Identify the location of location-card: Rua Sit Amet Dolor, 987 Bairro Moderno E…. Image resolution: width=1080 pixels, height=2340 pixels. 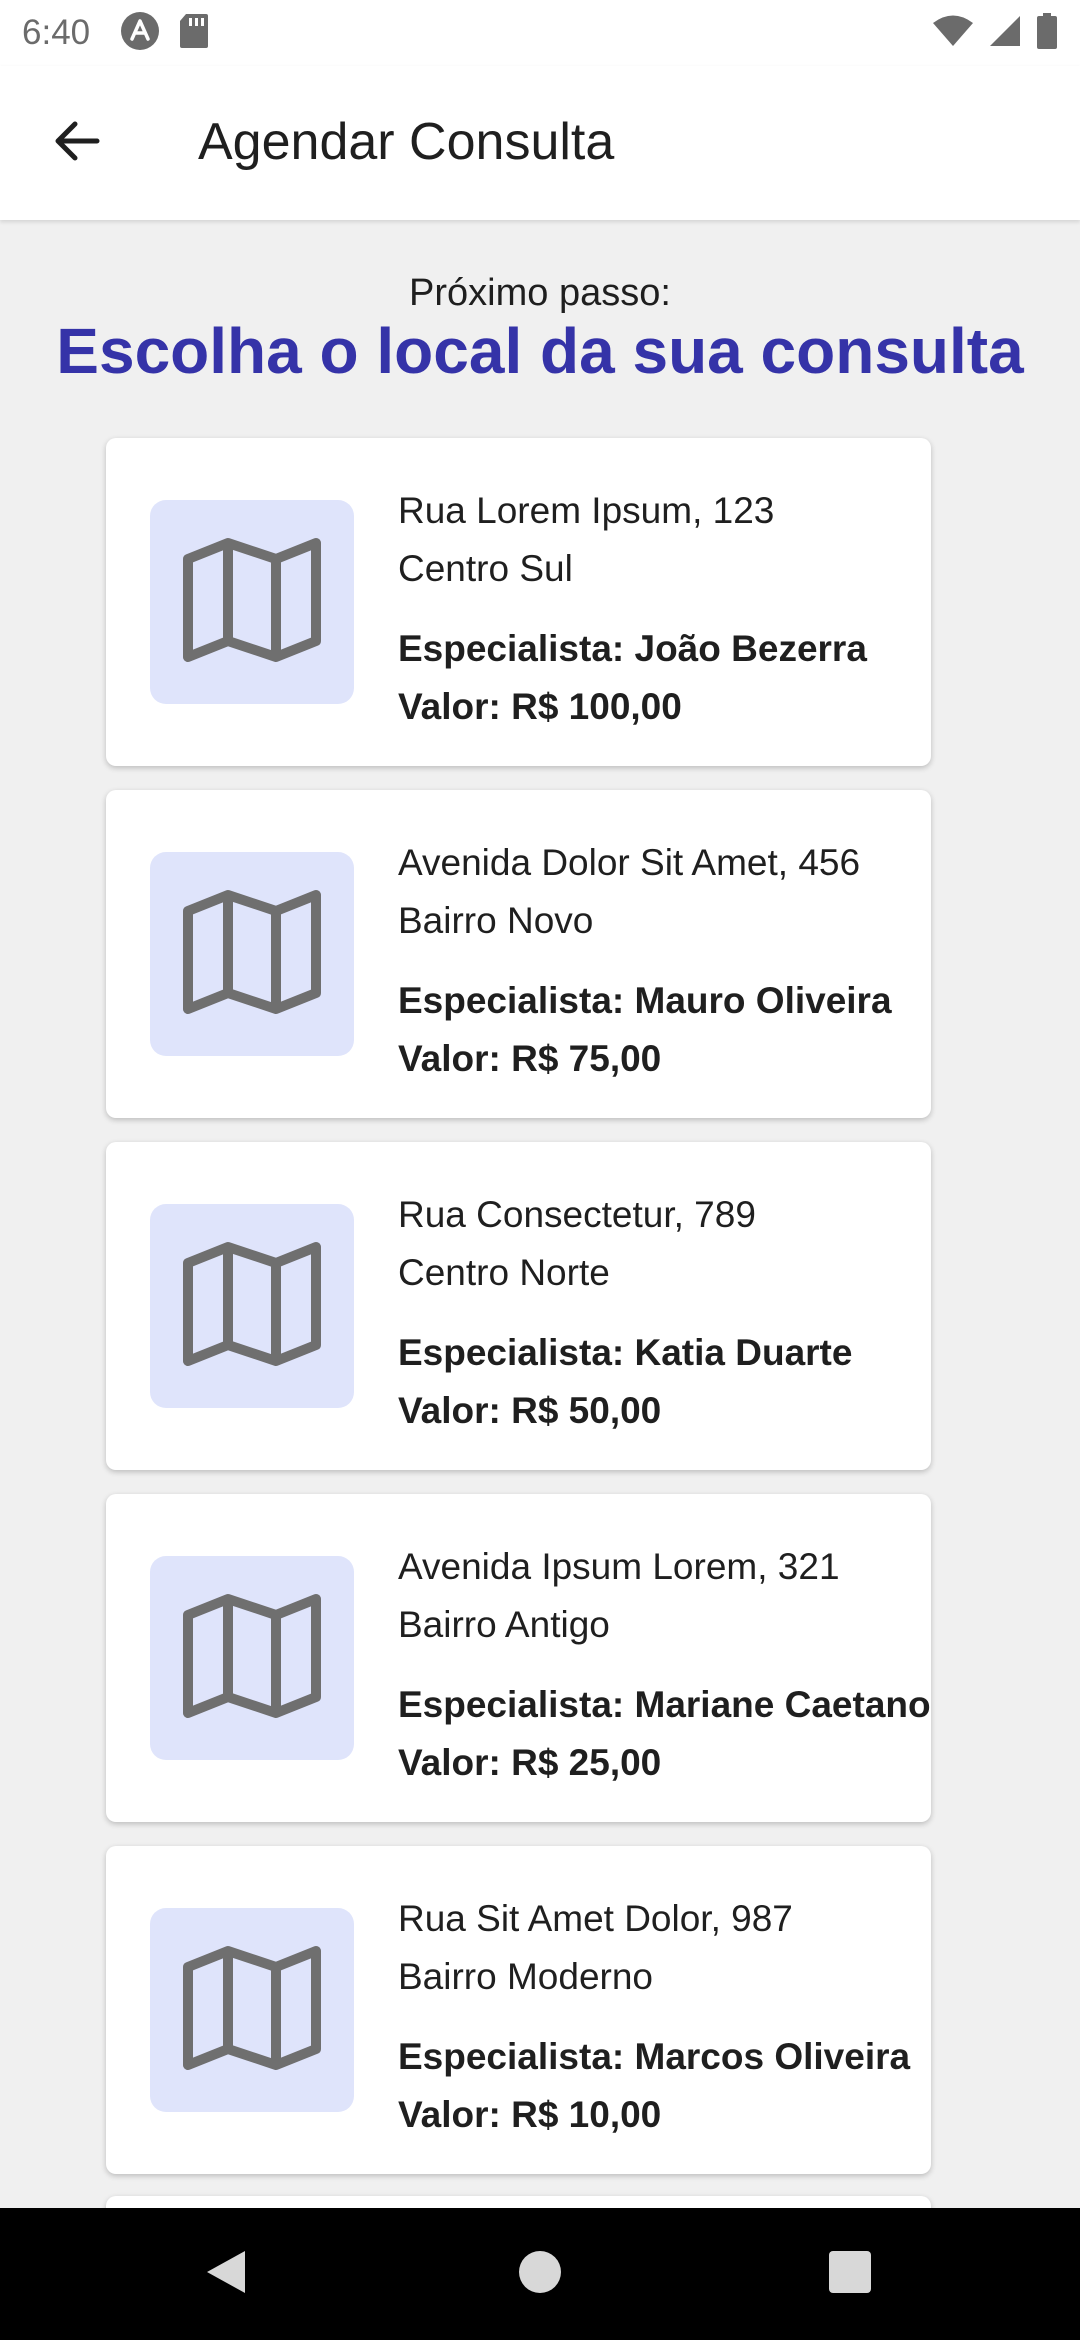
(518, 2010).